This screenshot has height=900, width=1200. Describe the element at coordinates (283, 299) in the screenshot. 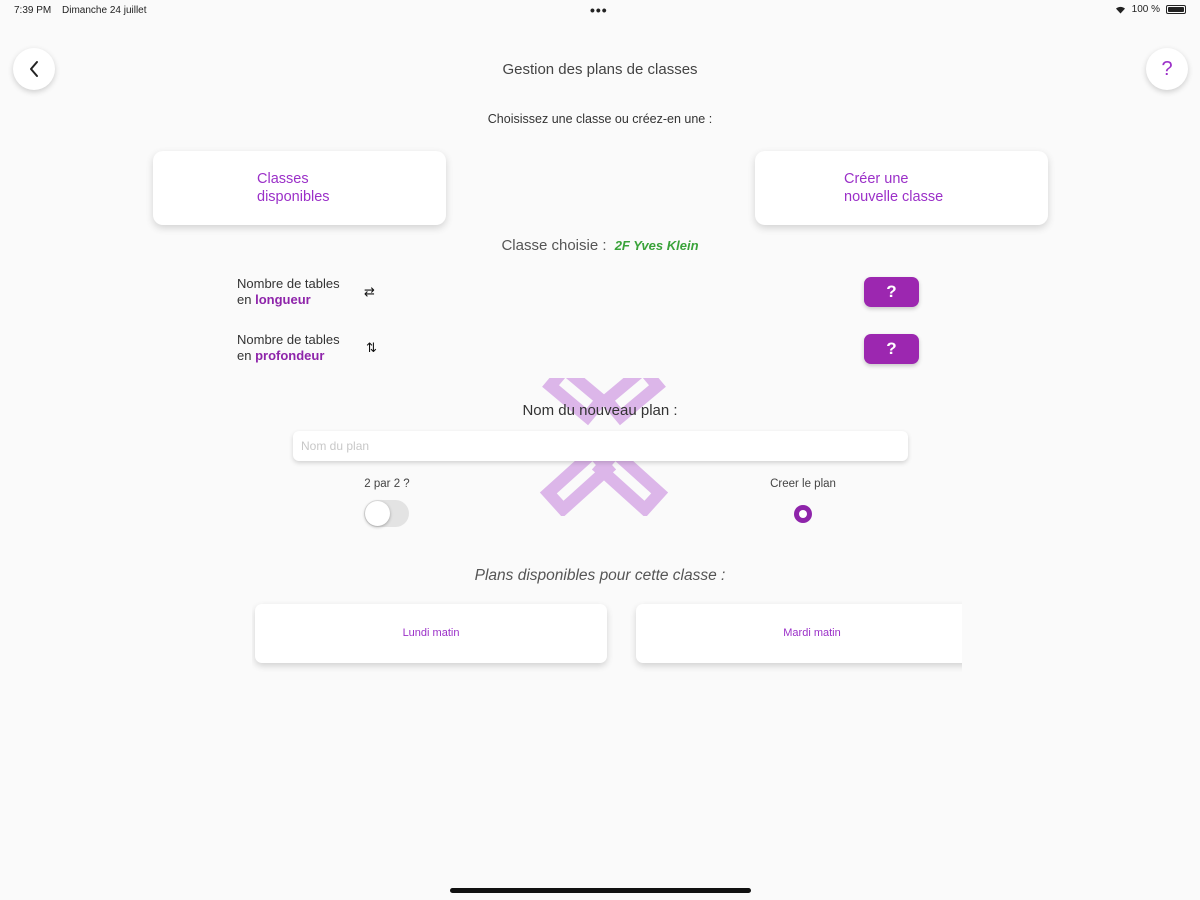

I see `tables-length-emphasis: longueur` at that location.